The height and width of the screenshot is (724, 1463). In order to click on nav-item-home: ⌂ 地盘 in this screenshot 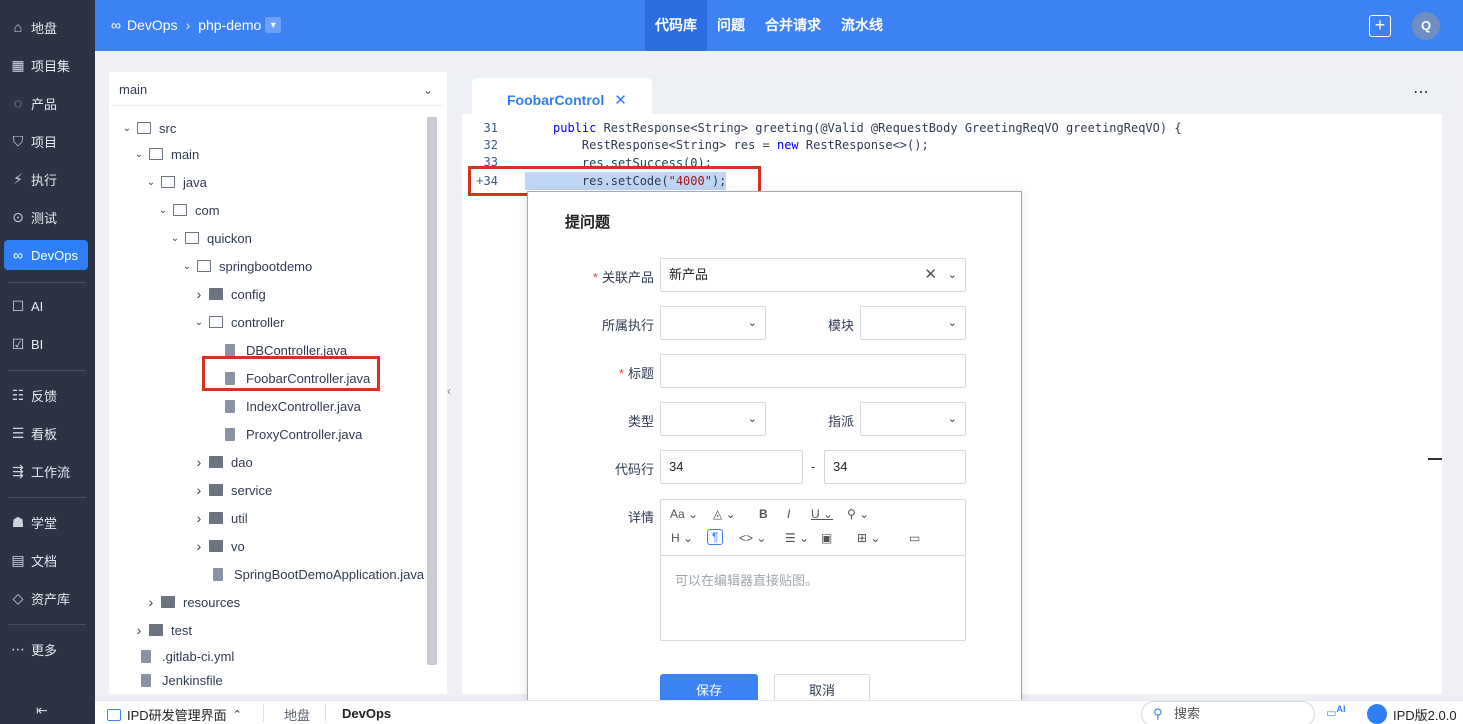, I will do `click(46, 27)`.